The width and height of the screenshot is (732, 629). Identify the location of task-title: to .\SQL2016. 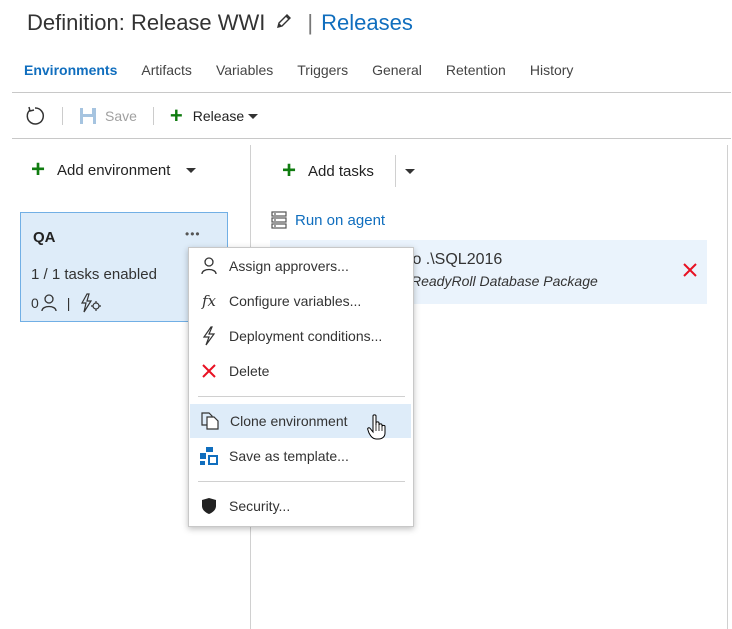
(455, 259).